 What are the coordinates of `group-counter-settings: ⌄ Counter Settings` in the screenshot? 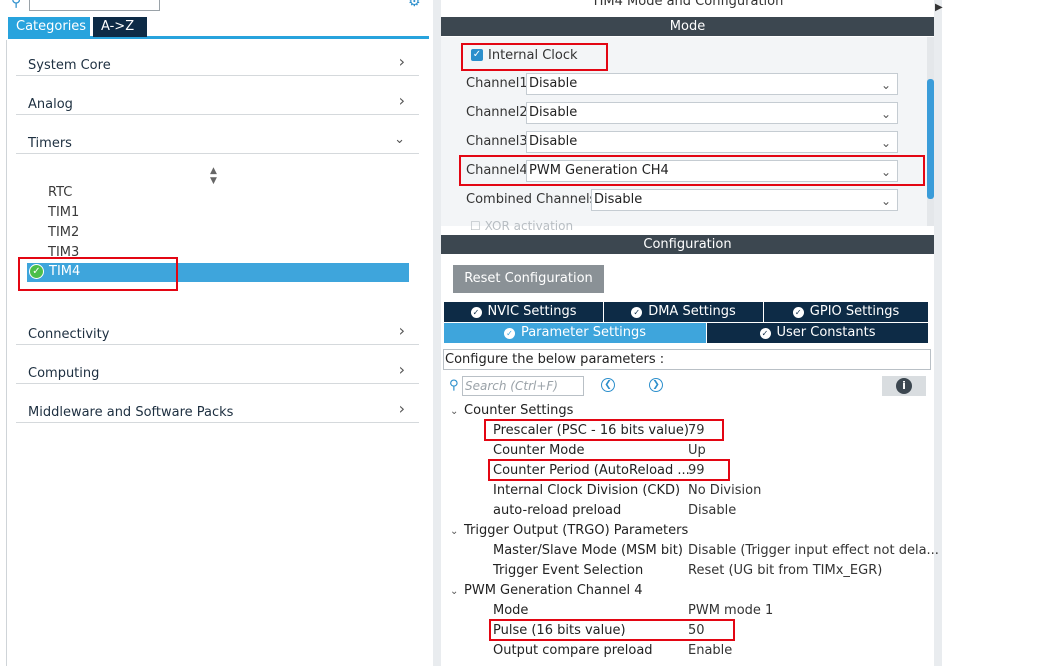 It's located at (511, 410).